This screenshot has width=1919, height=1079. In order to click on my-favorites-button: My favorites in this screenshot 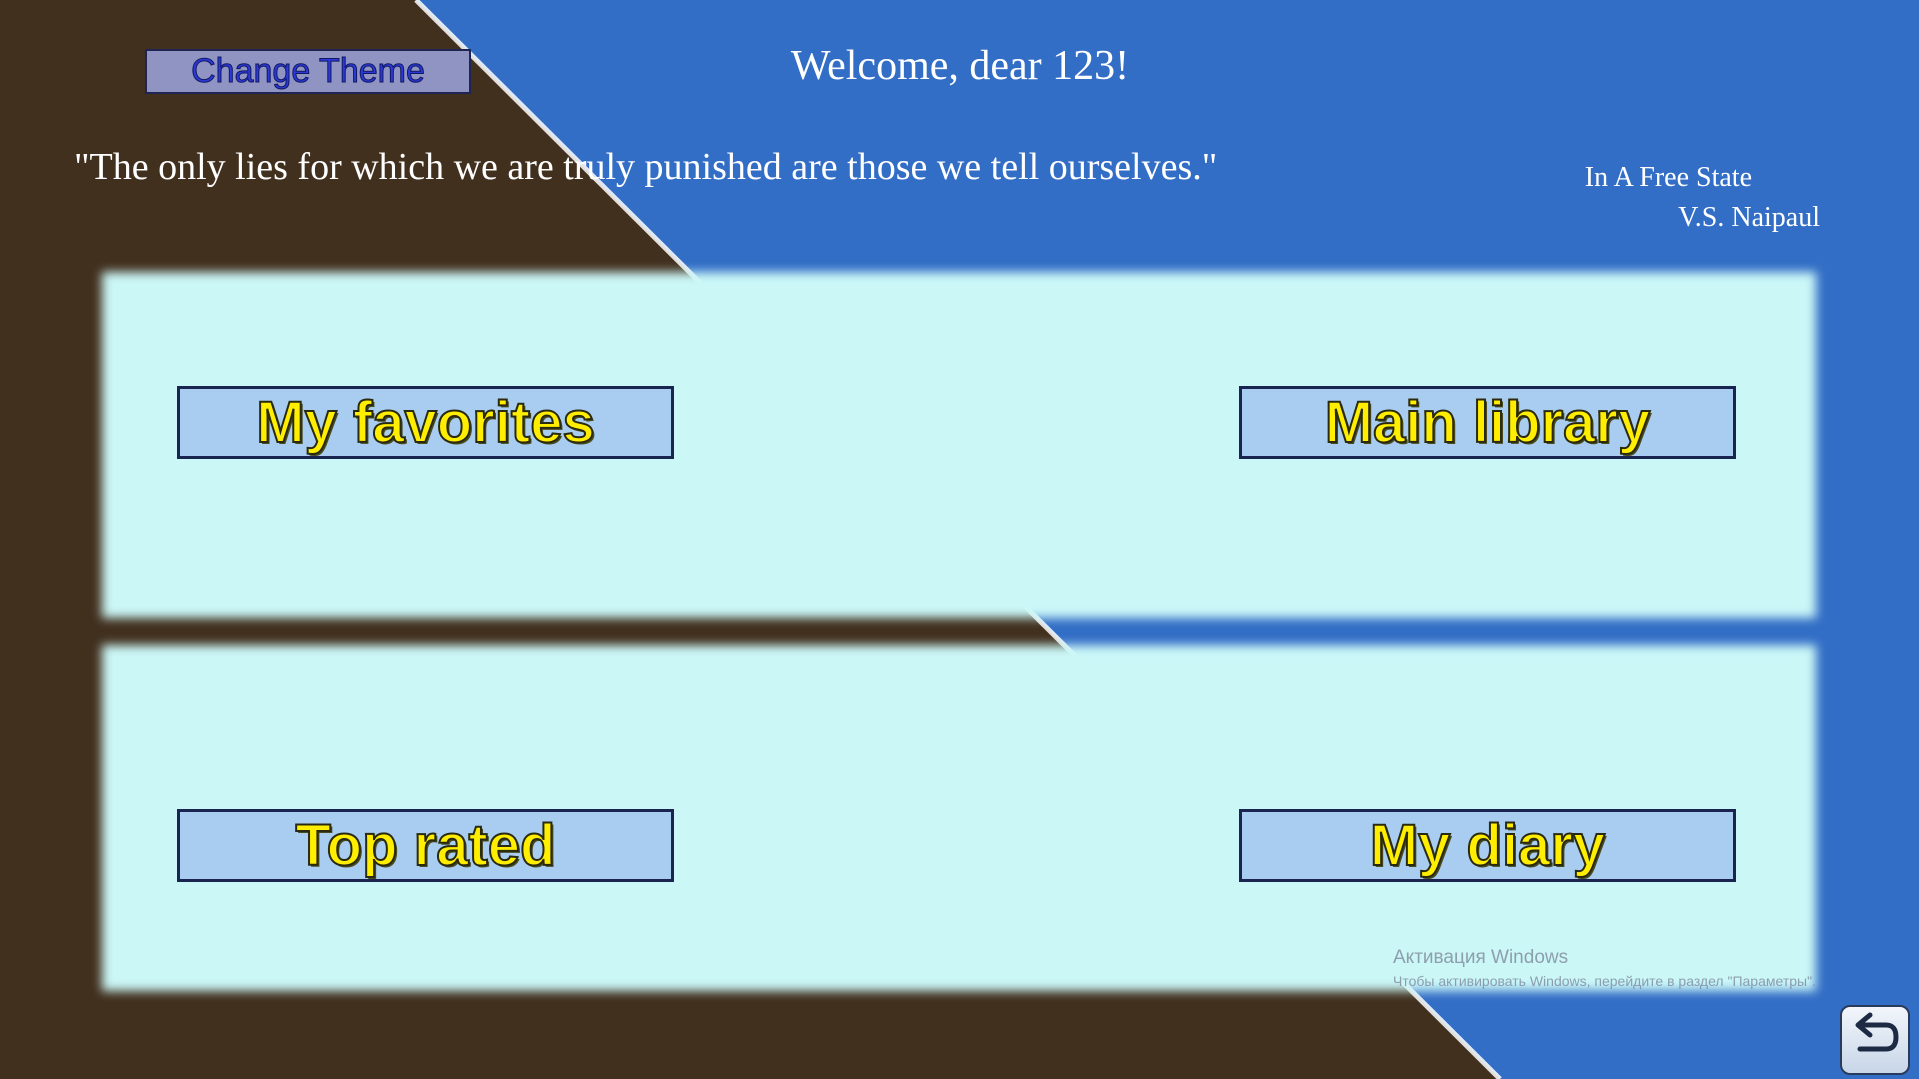, I will do `click(425, 422)`.